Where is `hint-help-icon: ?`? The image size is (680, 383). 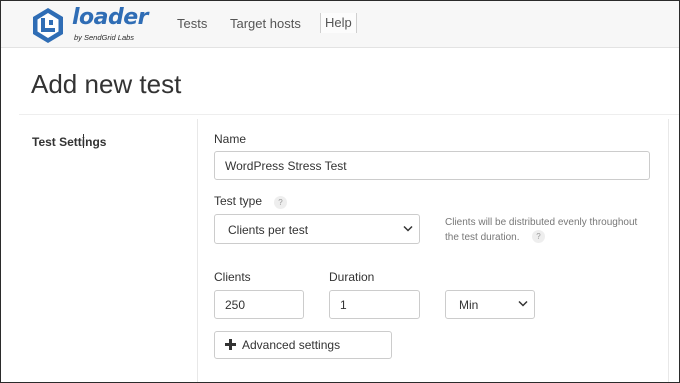
hint-help-icon: ? is located at coordinates (538, 236).